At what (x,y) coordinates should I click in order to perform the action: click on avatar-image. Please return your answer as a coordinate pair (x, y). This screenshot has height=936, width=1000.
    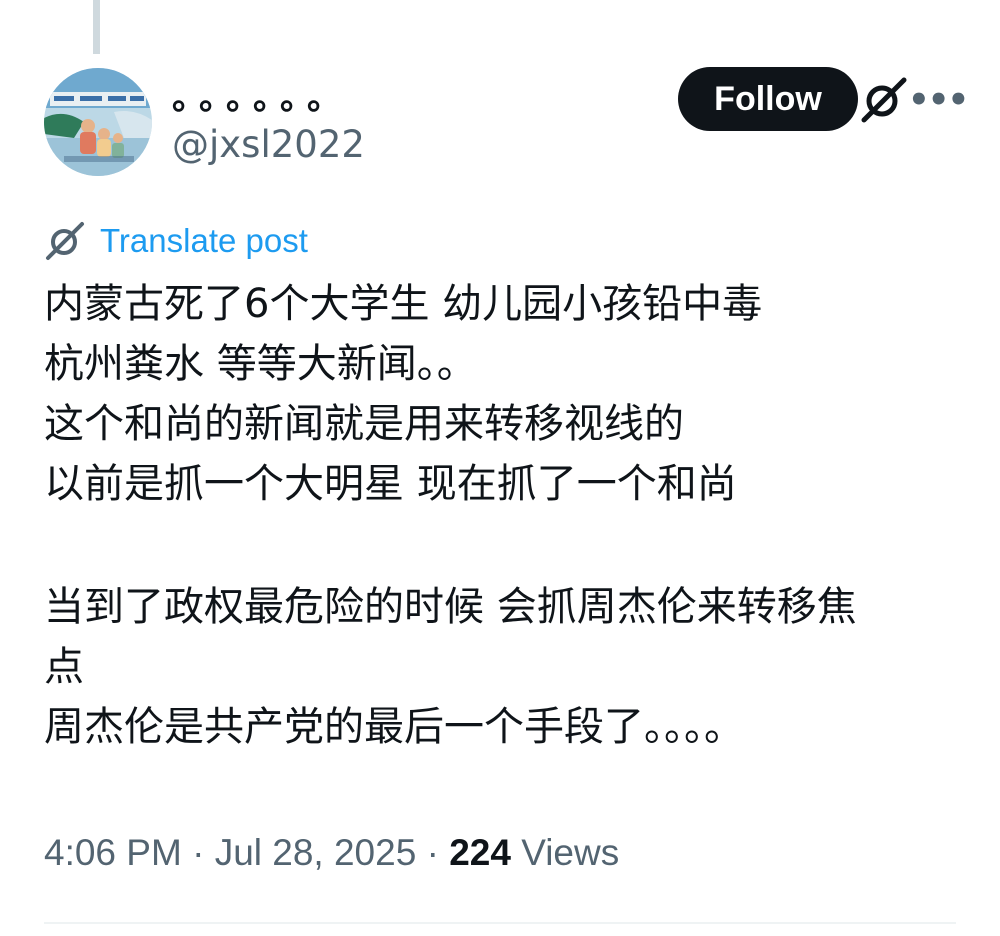
    Looking at the image, I should click on (98, 122).